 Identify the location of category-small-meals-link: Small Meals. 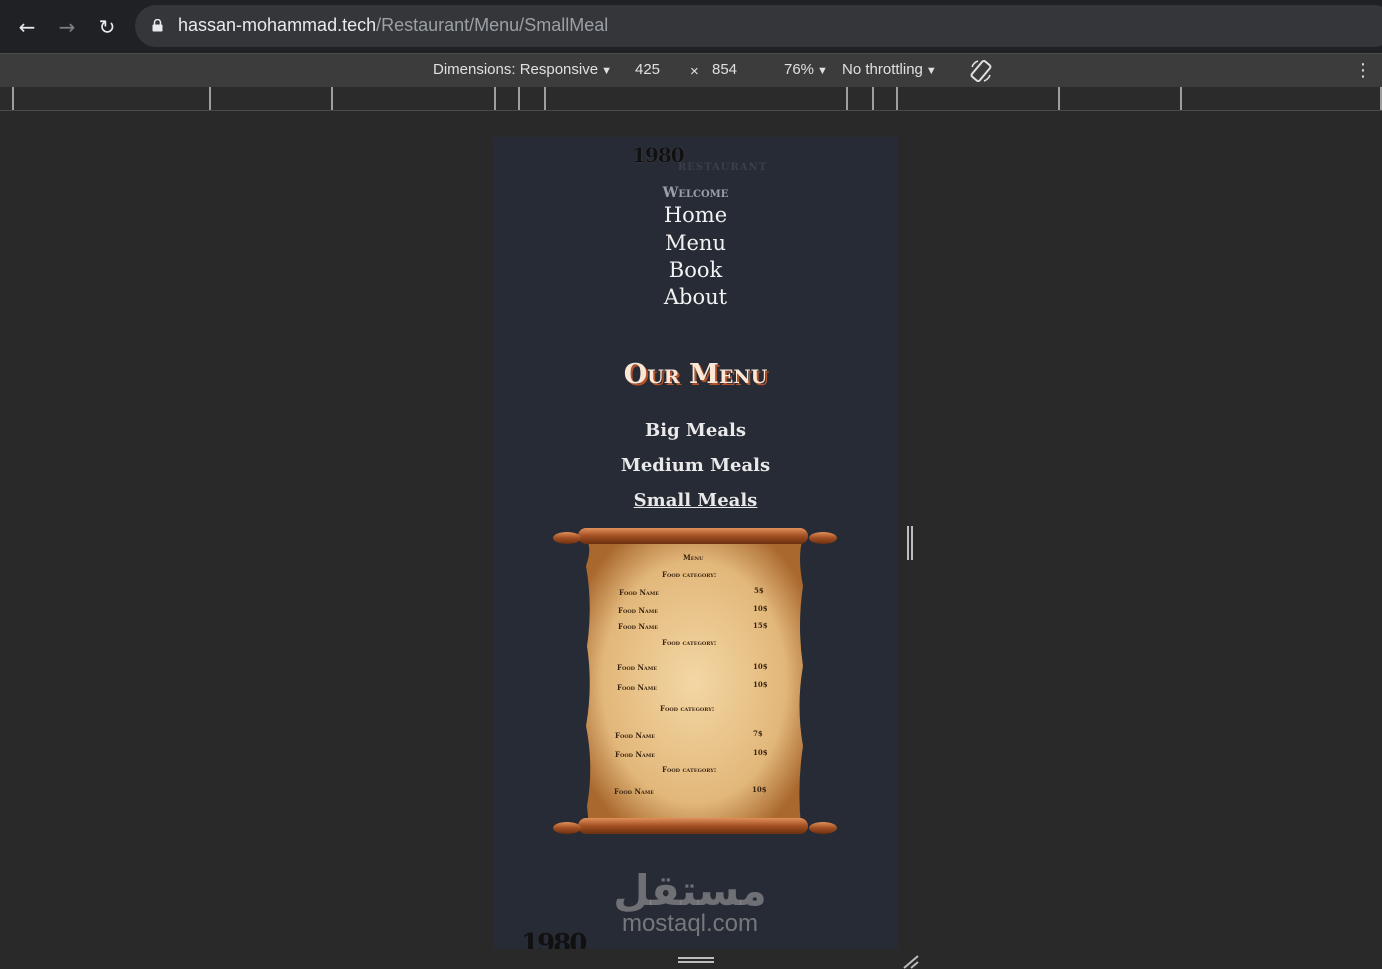
(695, 500).